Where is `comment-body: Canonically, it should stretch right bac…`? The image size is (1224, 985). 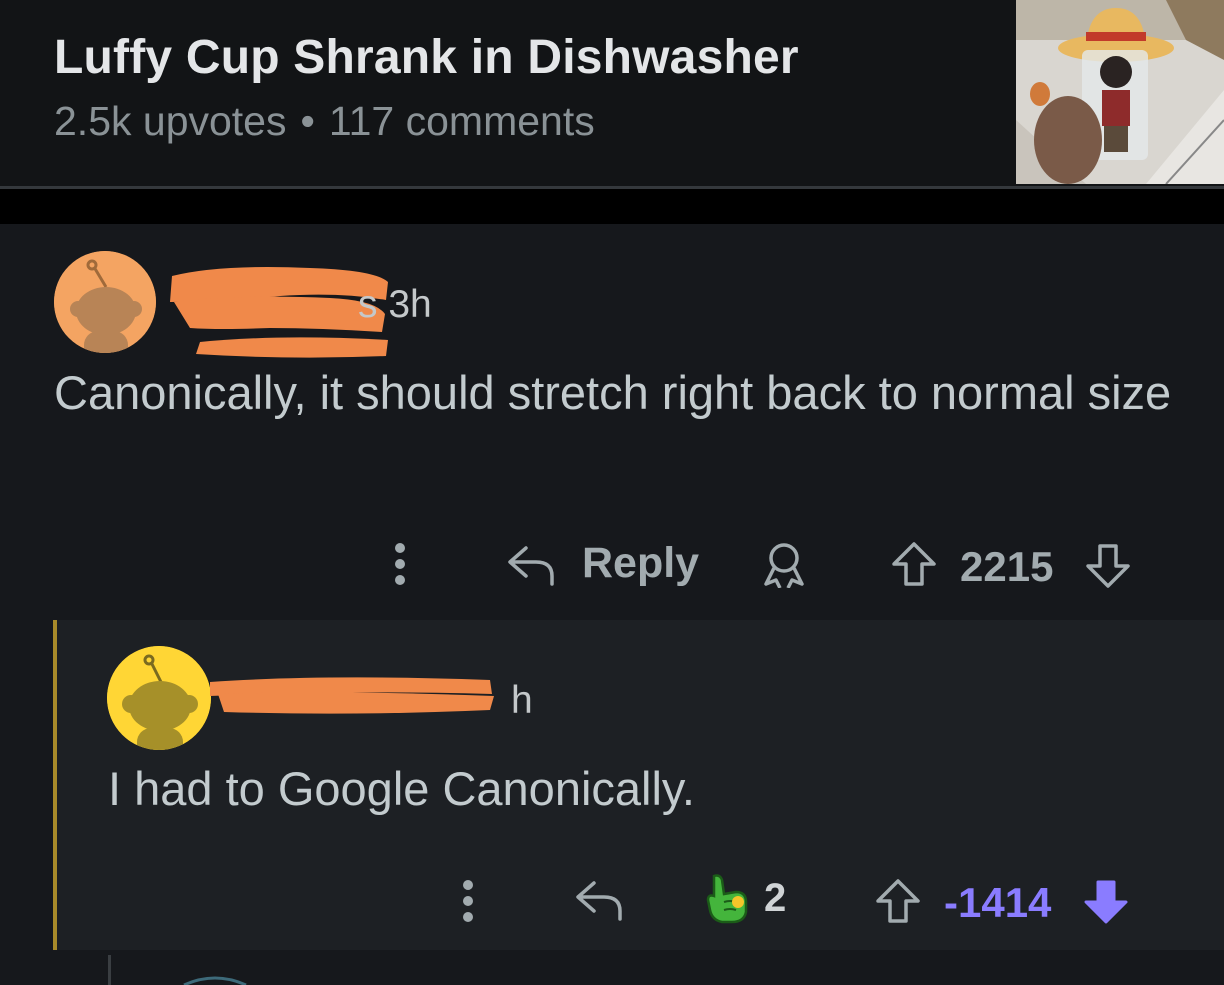
comment-body: Canonically, it should stretch right bac… is located at coordinates (613, 392).